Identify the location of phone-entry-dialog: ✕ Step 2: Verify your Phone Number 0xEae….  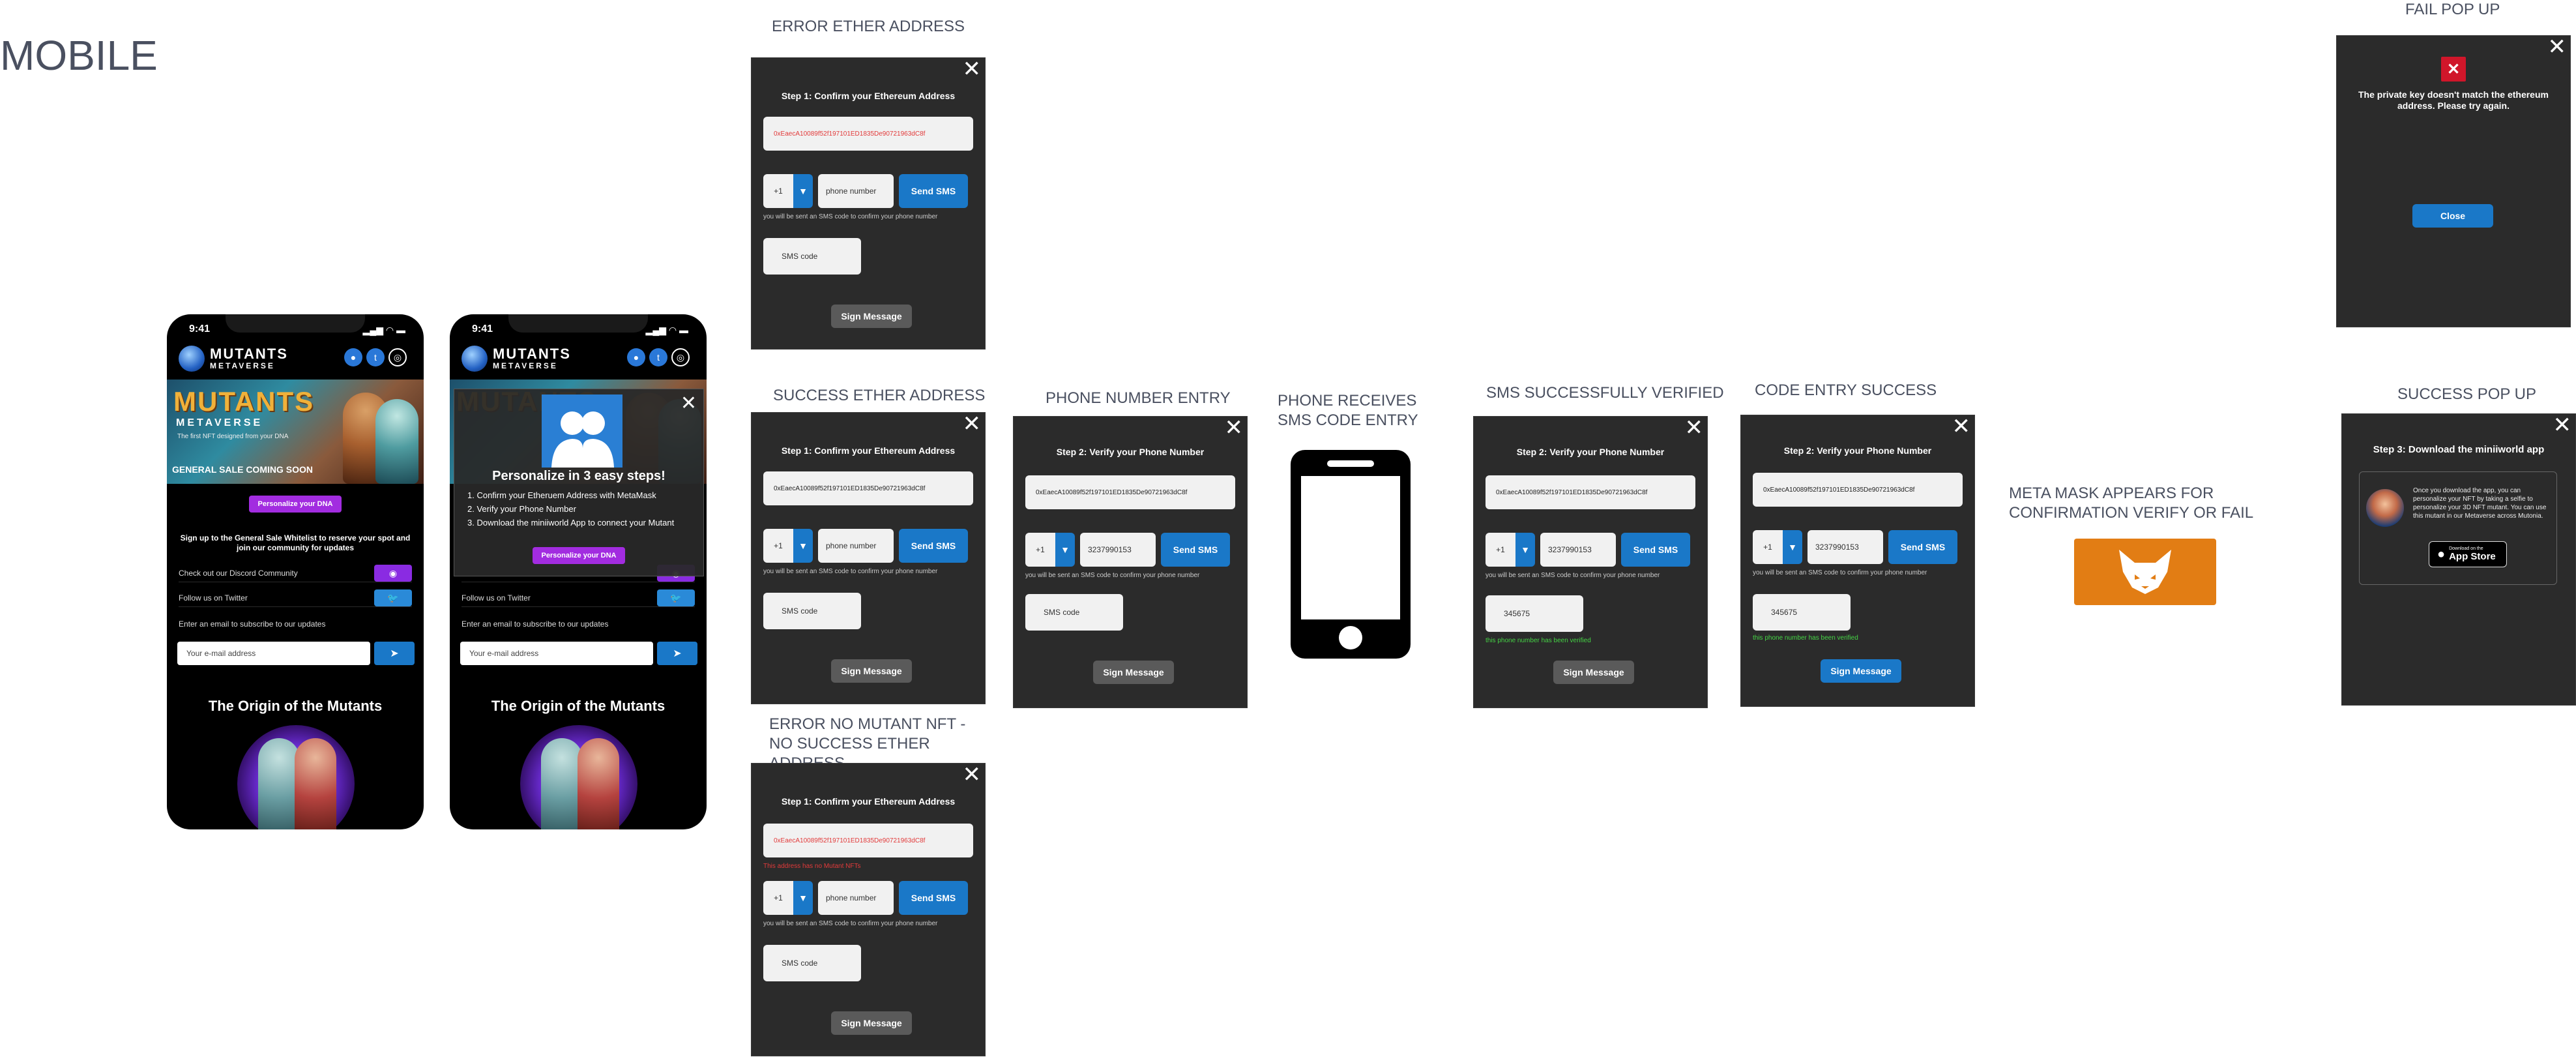
(1130, 562).